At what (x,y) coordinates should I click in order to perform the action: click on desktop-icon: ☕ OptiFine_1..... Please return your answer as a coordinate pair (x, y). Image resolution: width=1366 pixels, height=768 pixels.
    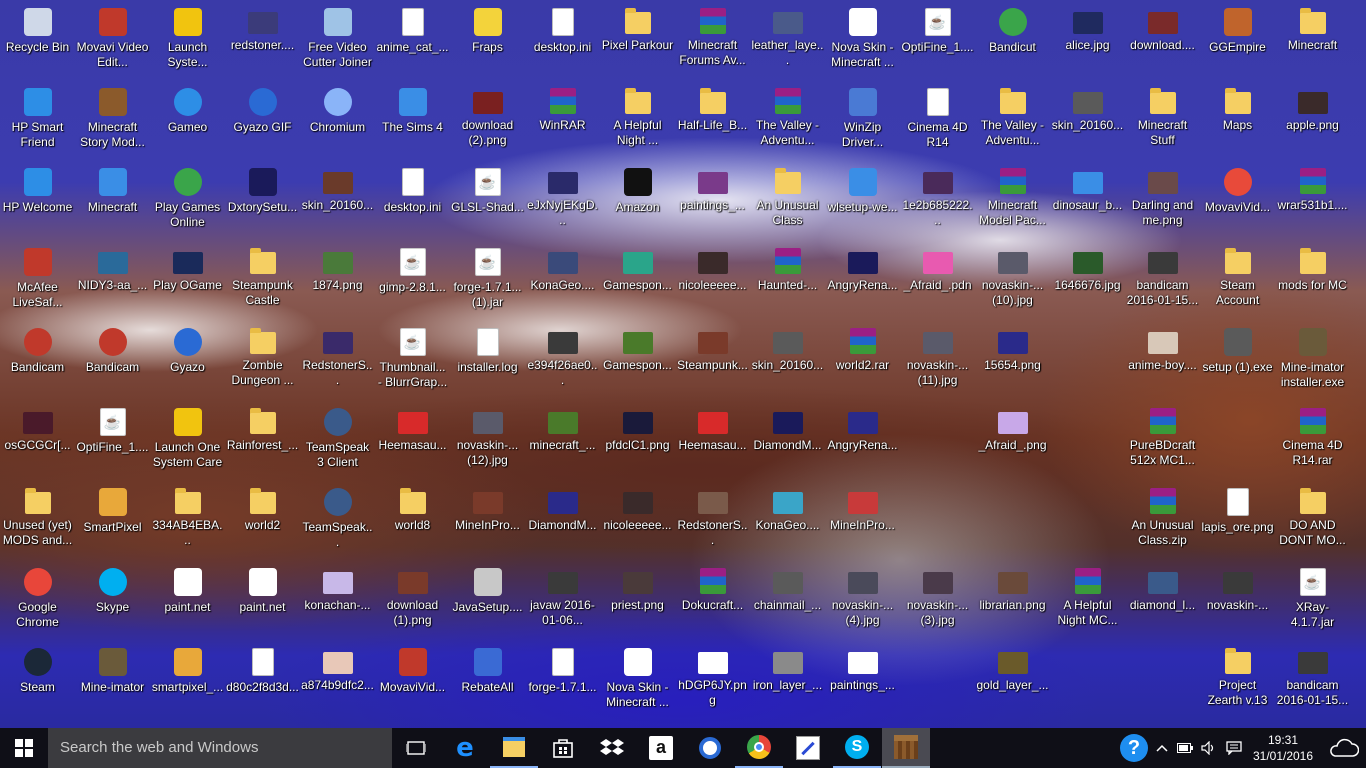
    Looking at the image, I should click on (937, 44).